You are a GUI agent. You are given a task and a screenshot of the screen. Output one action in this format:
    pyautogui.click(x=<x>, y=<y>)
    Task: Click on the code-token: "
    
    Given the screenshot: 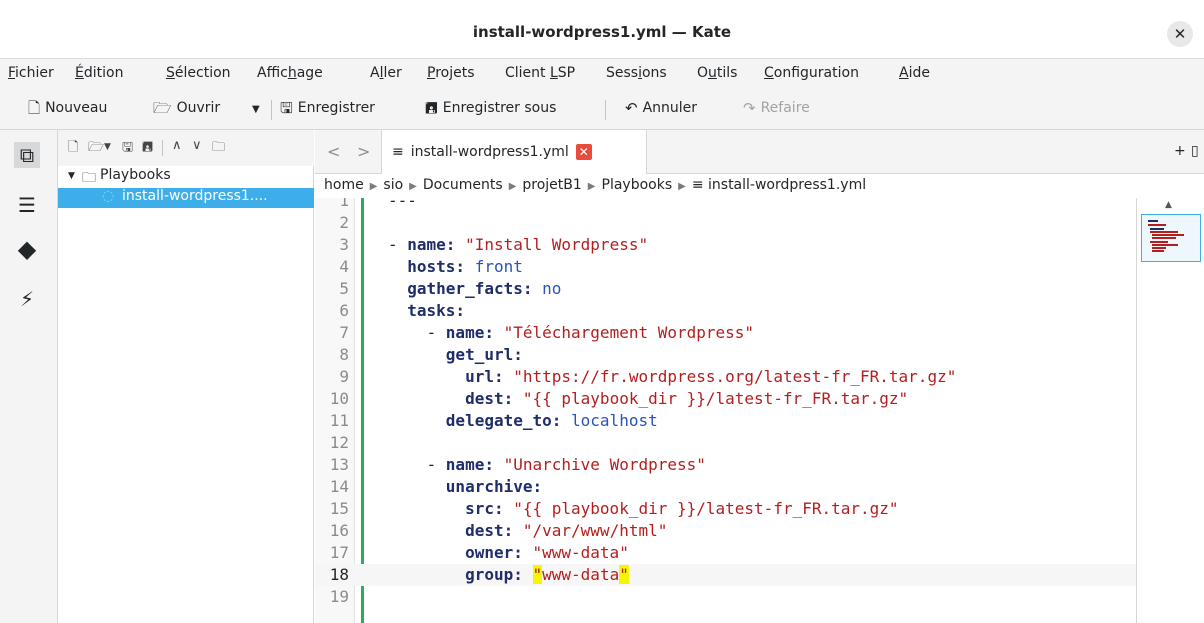 What is the action you would take?
    pyautogui.click(x=537, y=574)
    